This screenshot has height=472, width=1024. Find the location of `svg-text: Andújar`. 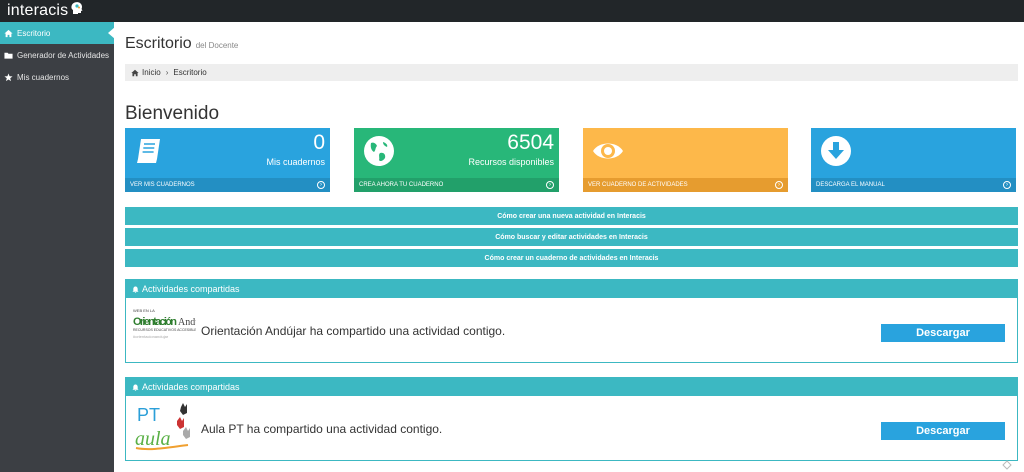

svg-text: Andújar is located at coordinates (187, 322).